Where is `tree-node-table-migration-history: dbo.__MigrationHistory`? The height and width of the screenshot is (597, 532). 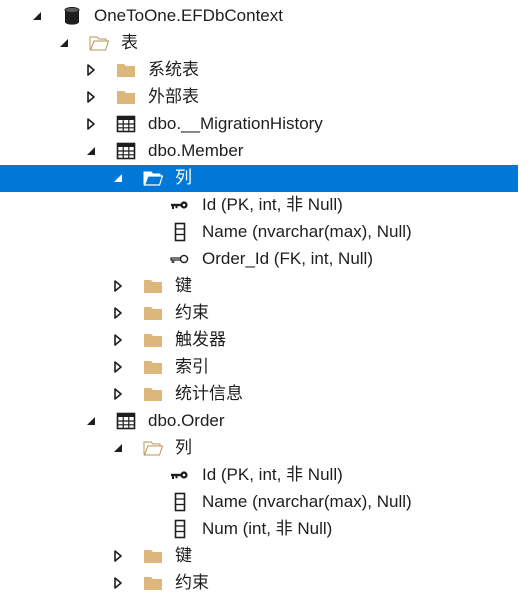
tree-node-table-migration-history: dbo.__MigrationHistory is located at coordinates (266, 124).